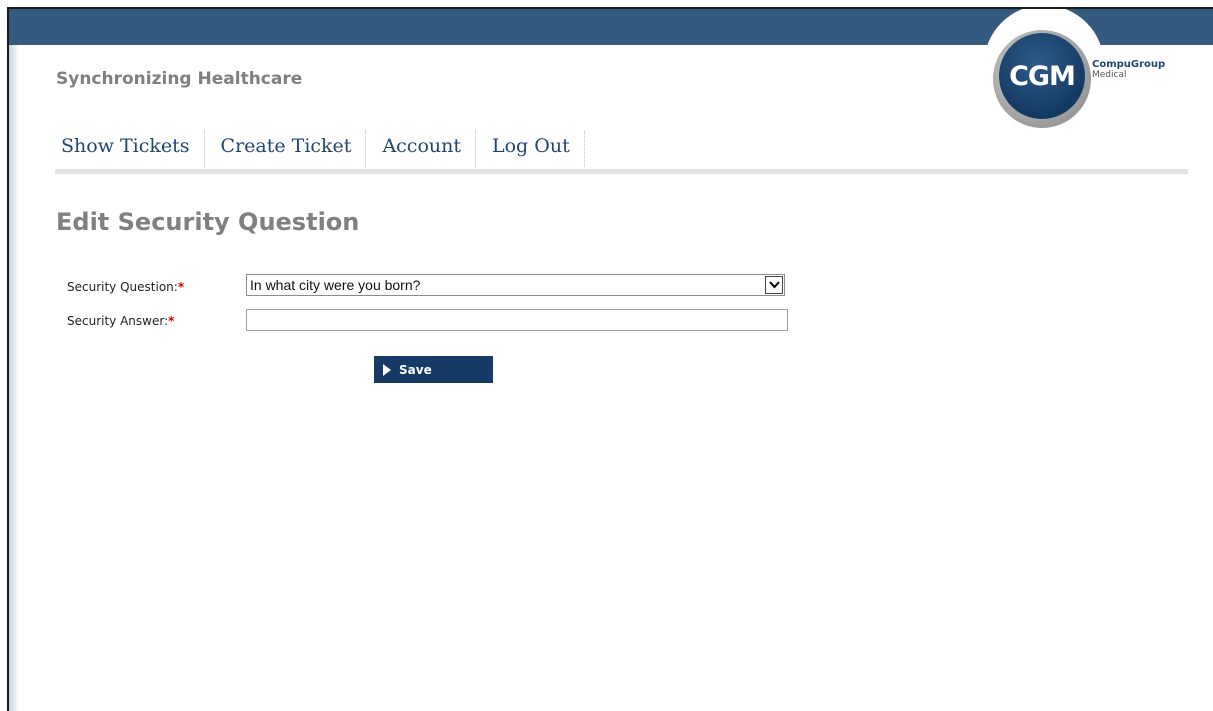 The image size is (1213, 711). I want to click on nav-create-ticket: Create Ticket, so click(290, 149).